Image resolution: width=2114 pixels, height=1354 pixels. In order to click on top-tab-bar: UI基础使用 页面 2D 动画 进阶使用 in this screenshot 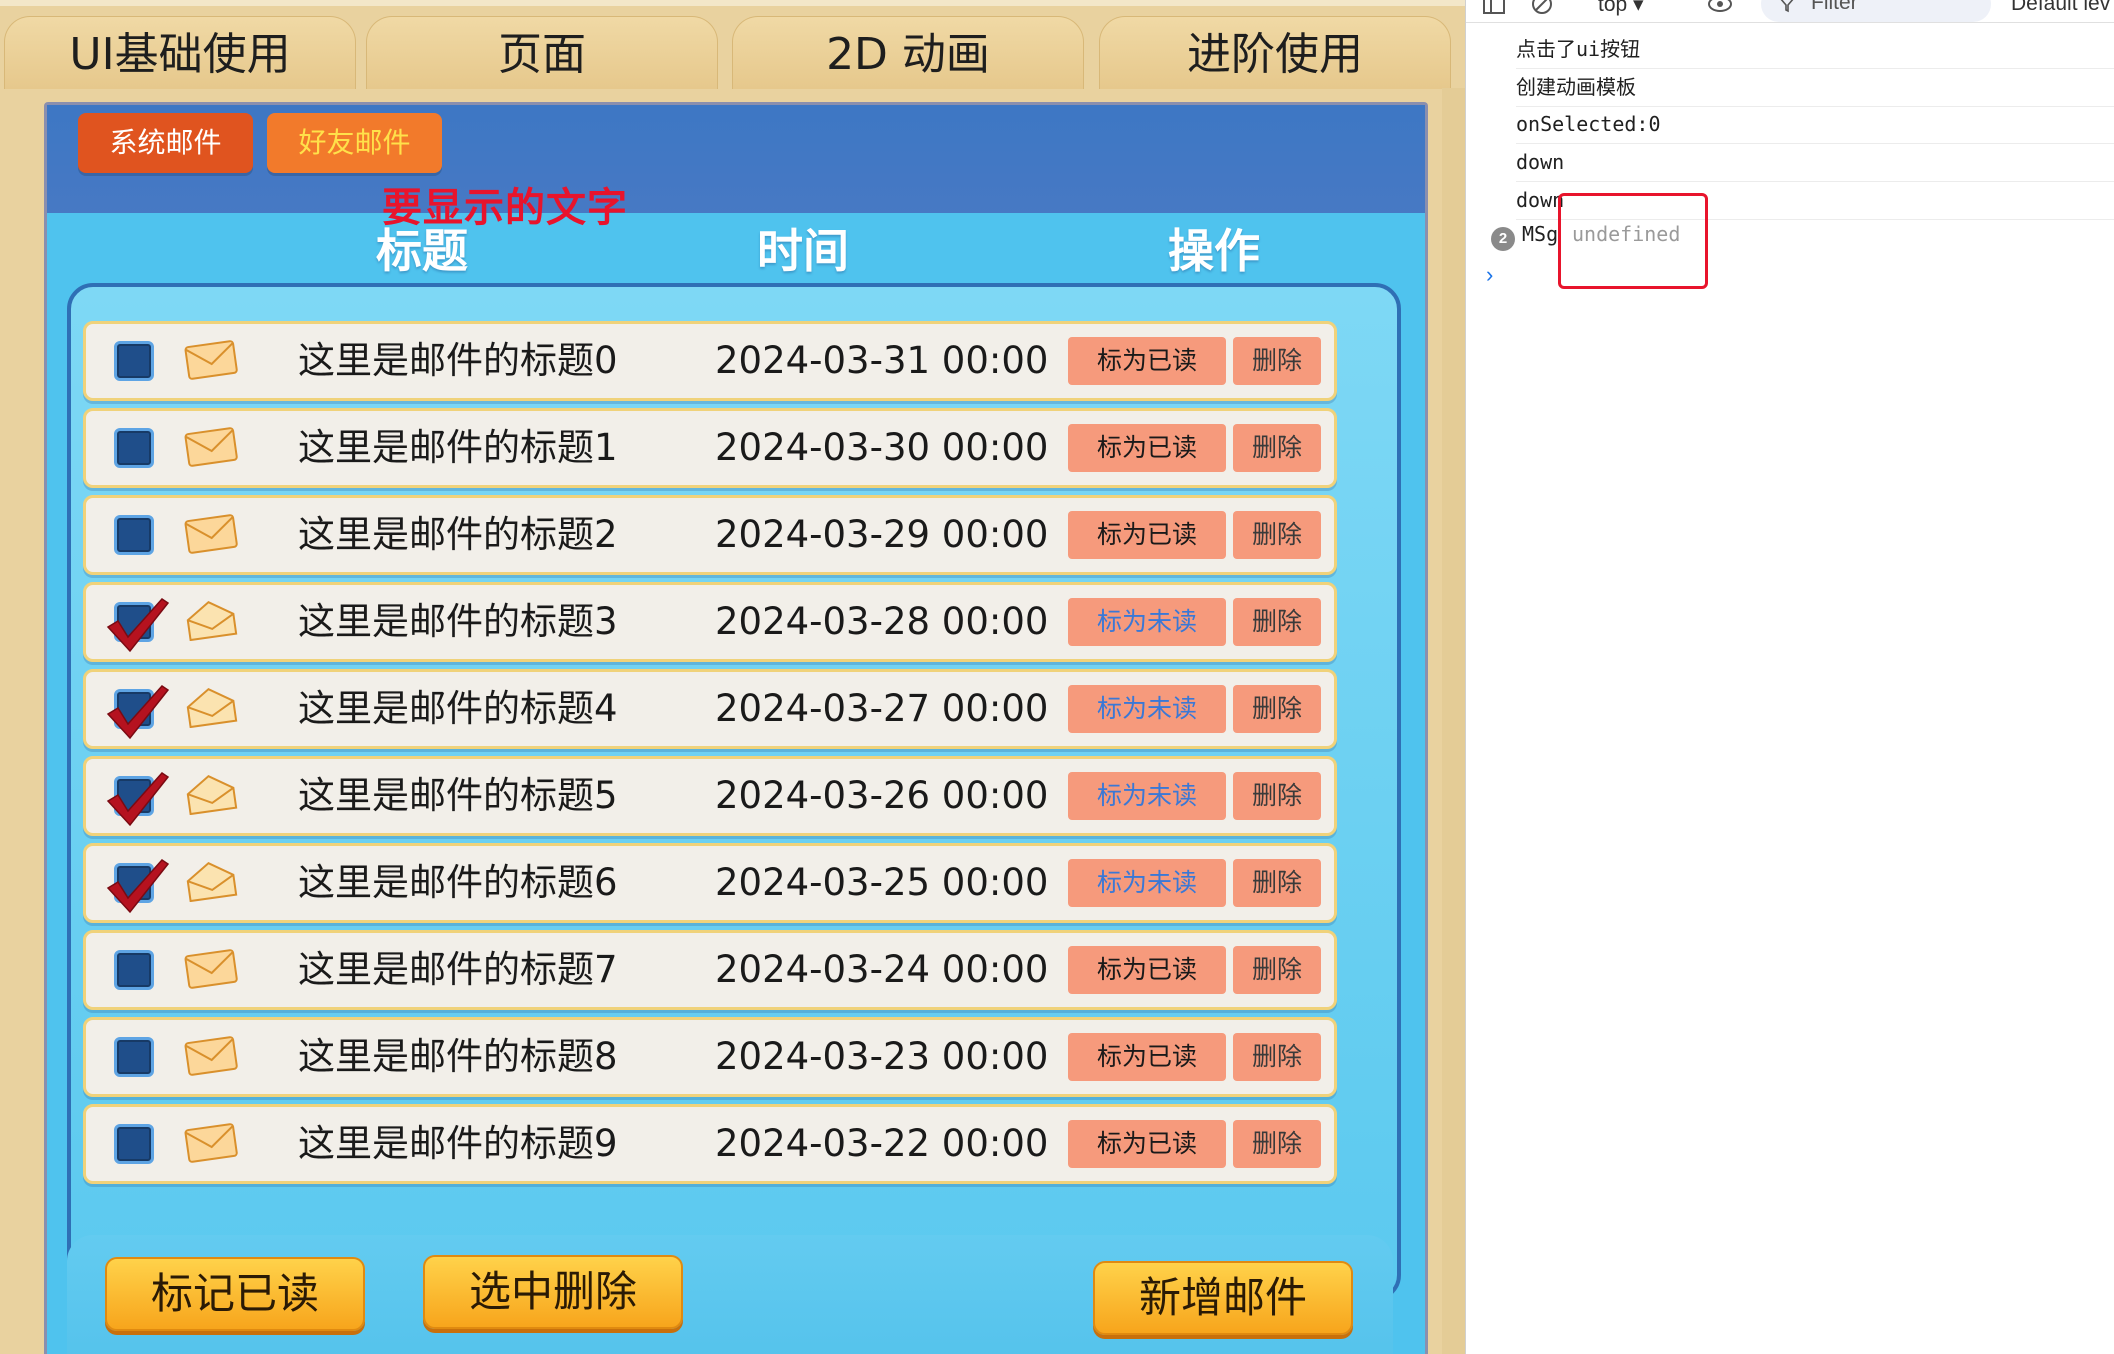, I will do `click(732, 44)`.